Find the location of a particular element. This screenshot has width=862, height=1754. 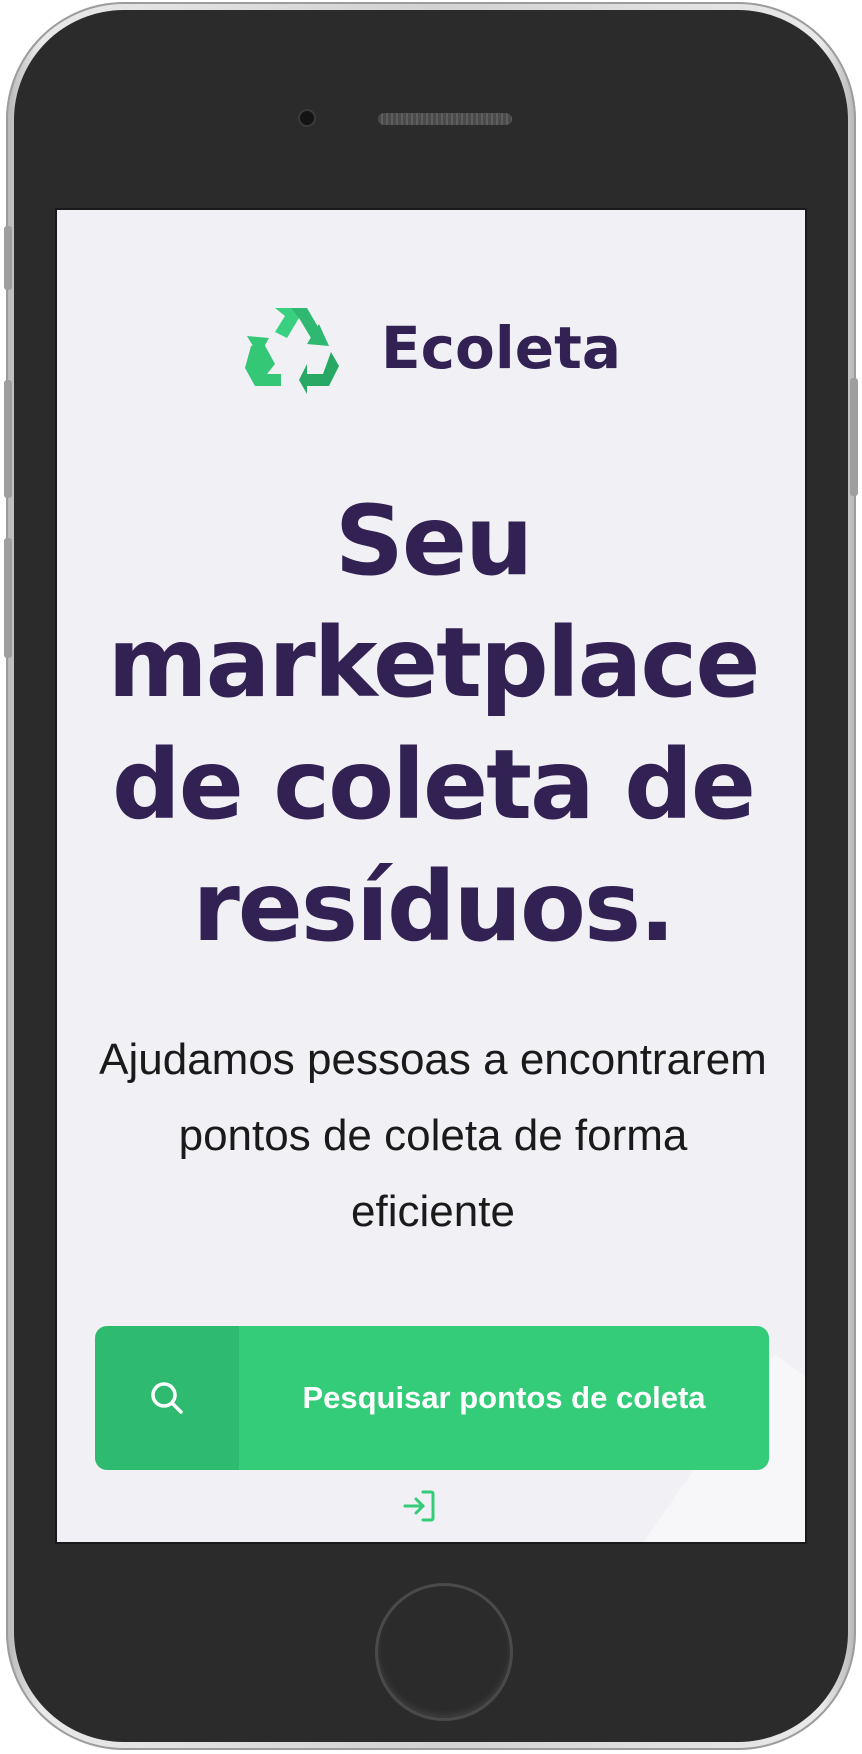

search-icon-container is located at coordinates (167, 1398).